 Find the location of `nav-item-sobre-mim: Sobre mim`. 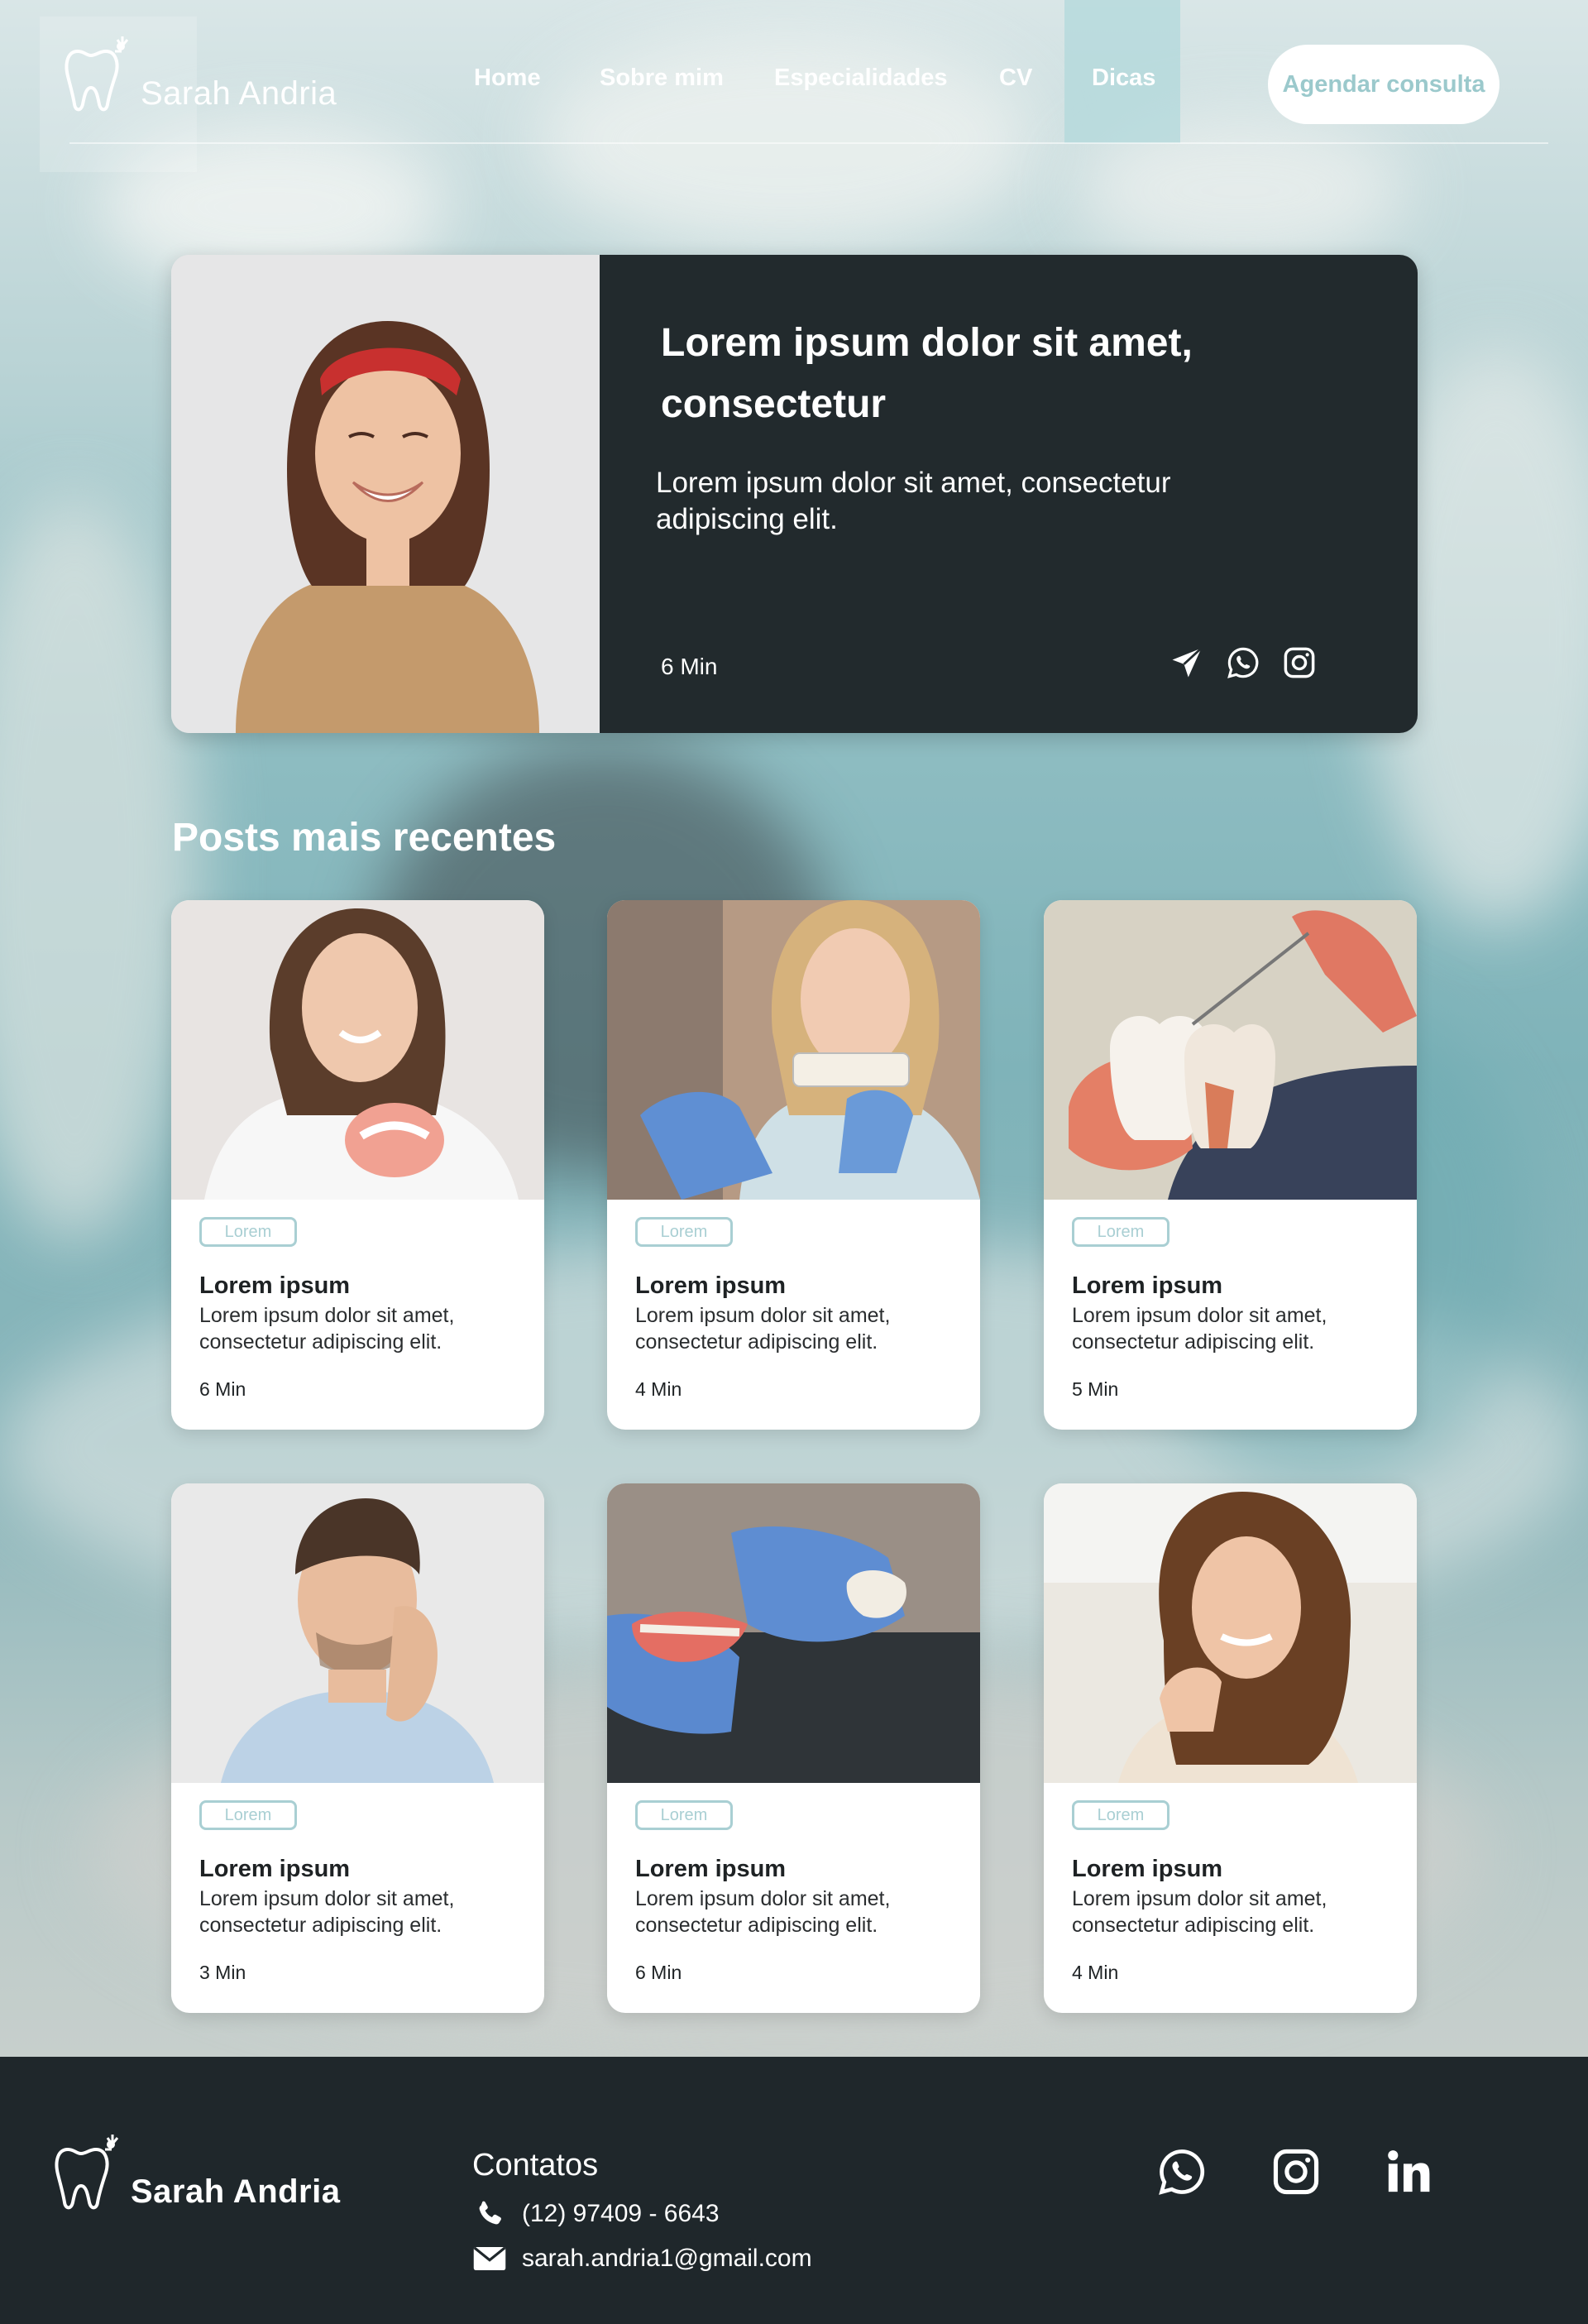

nav-item-sobre-mim: Sobre mim is located at coordinates (662, 78).